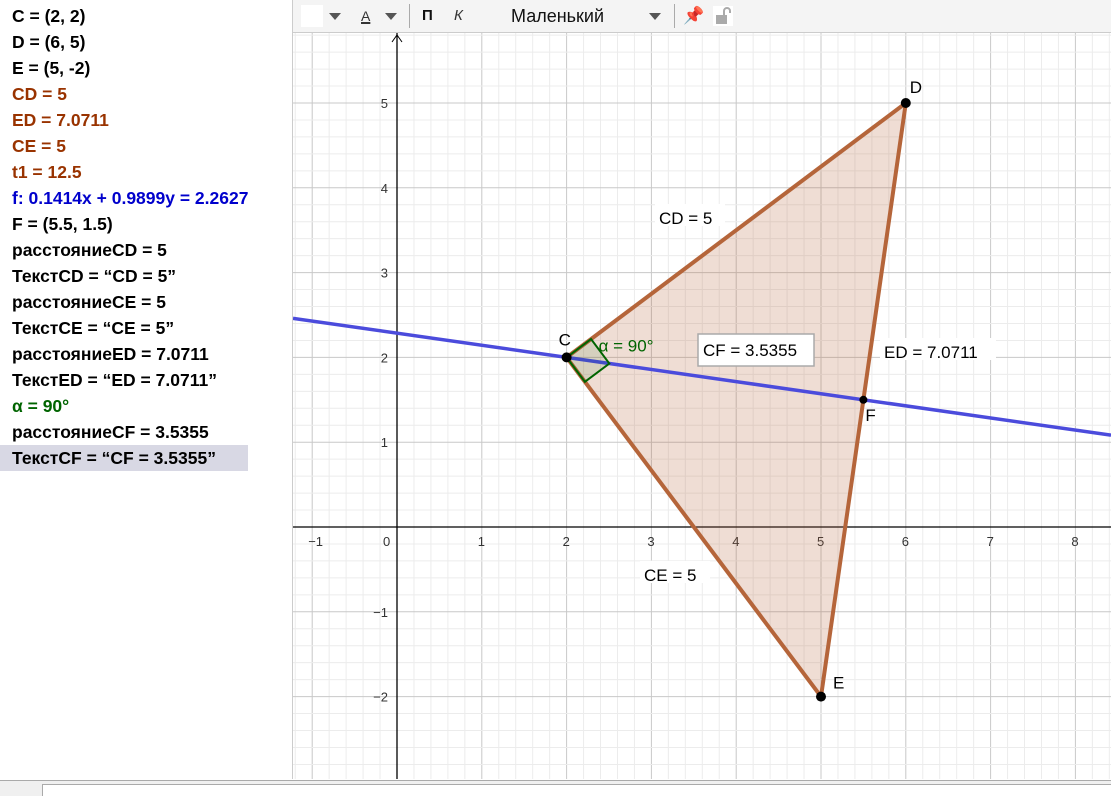 This screenshot has width=1111, height=796. I want to click on algebra-item: ТекстCE = “CE = 5”, so click(146, 328).